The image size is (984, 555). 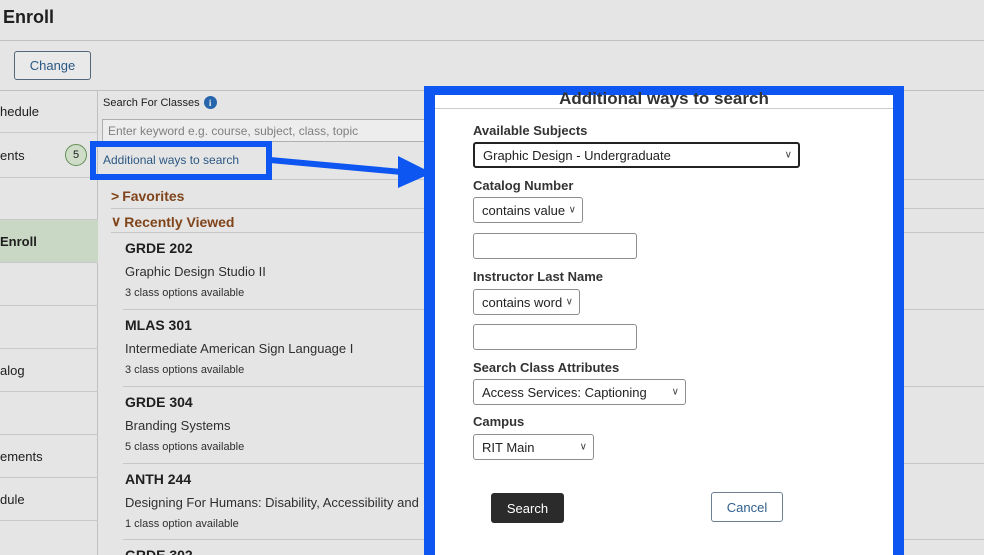 I want to click on available-subjects-select: Graphic Design - Undergraduate ∨, so click(x=636, y=155).